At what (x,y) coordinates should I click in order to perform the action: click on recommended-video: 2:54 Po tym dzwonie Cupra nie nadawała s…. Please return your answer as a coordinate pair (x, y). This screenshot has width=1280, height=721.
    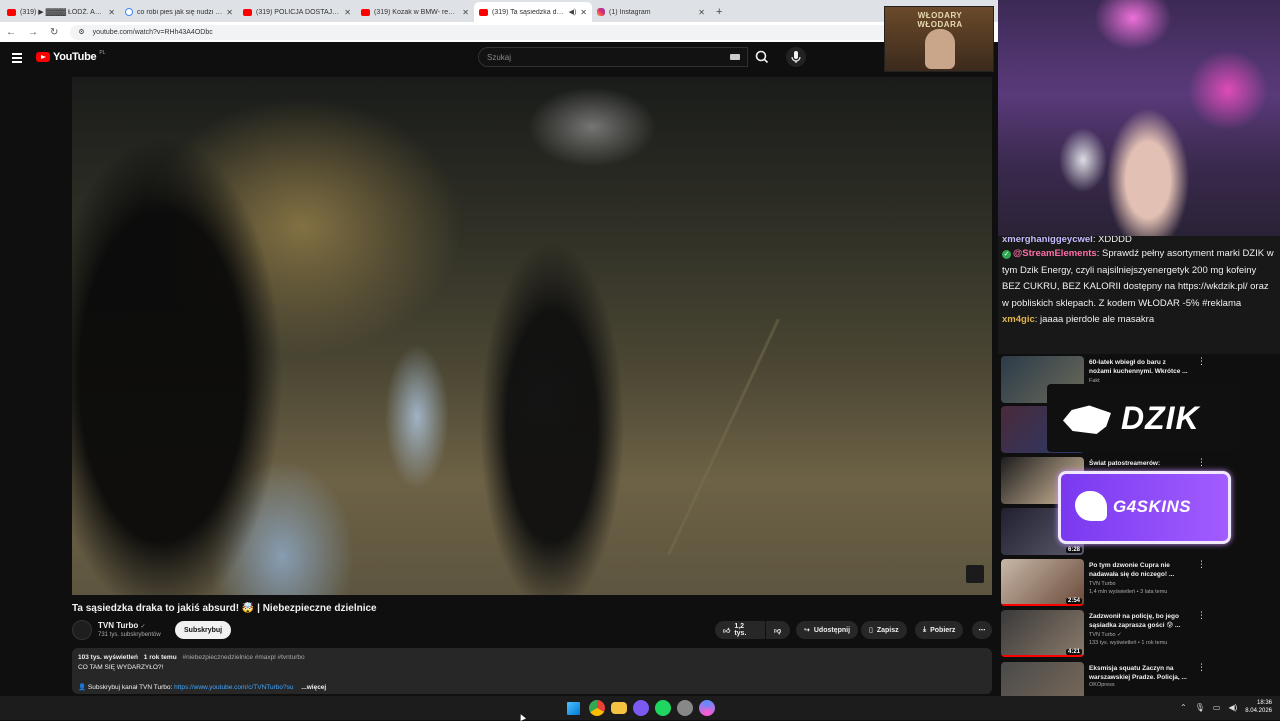
    Looking at the image, I should click on (1140, 584).